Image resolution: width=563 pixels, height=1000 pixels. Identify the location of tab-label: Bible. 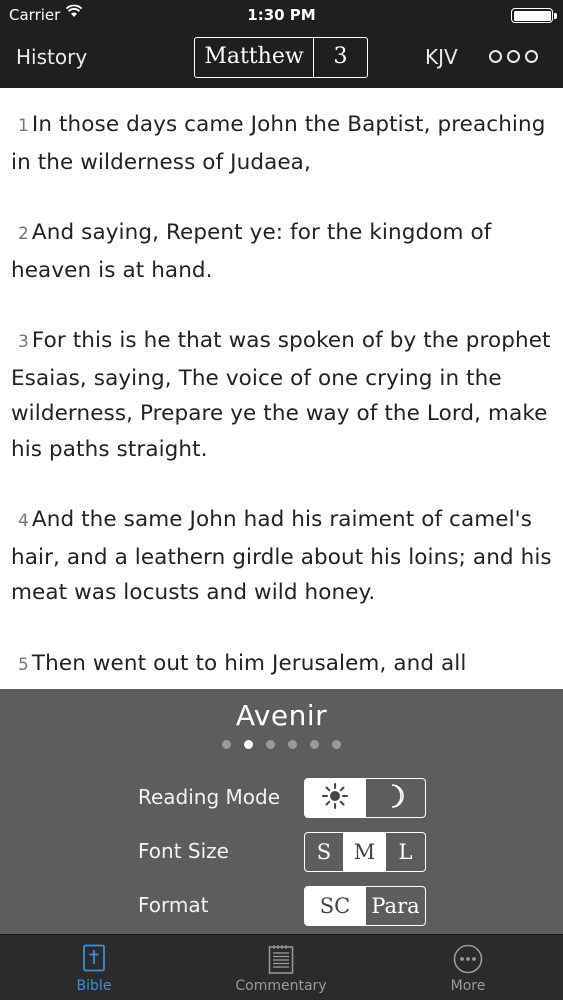
(94, 986).